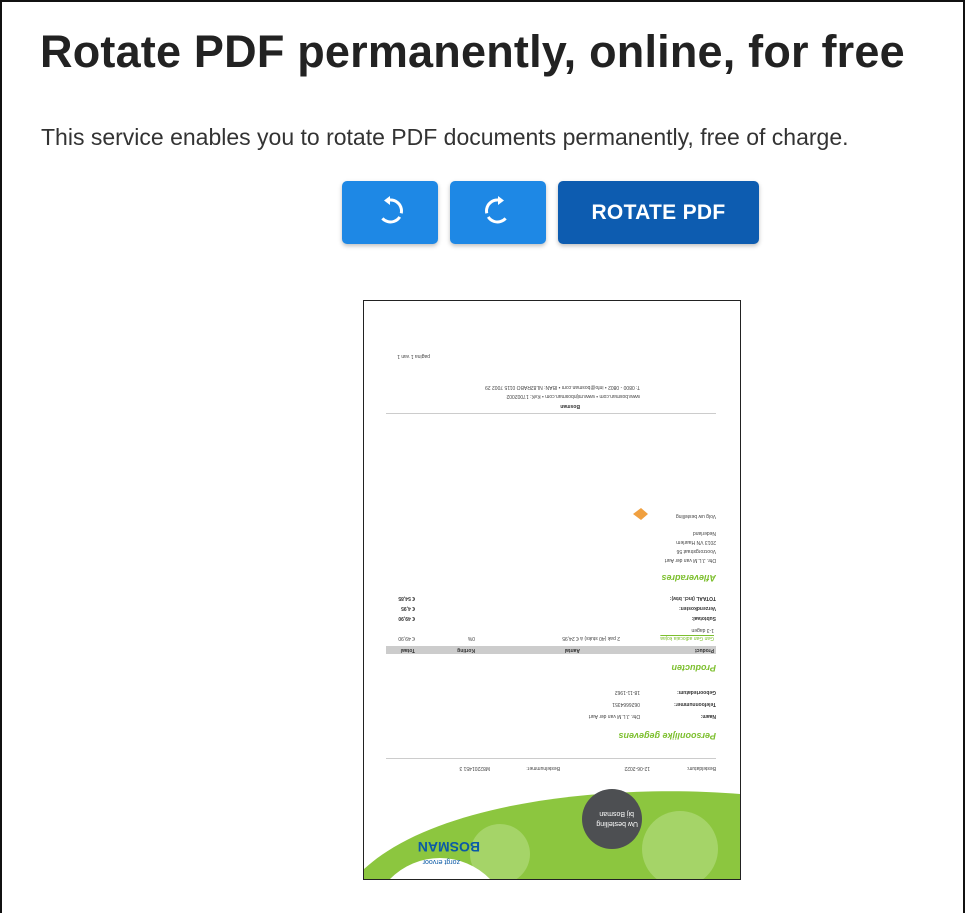  I want to click on green-wave-banner, so click(552, 835).